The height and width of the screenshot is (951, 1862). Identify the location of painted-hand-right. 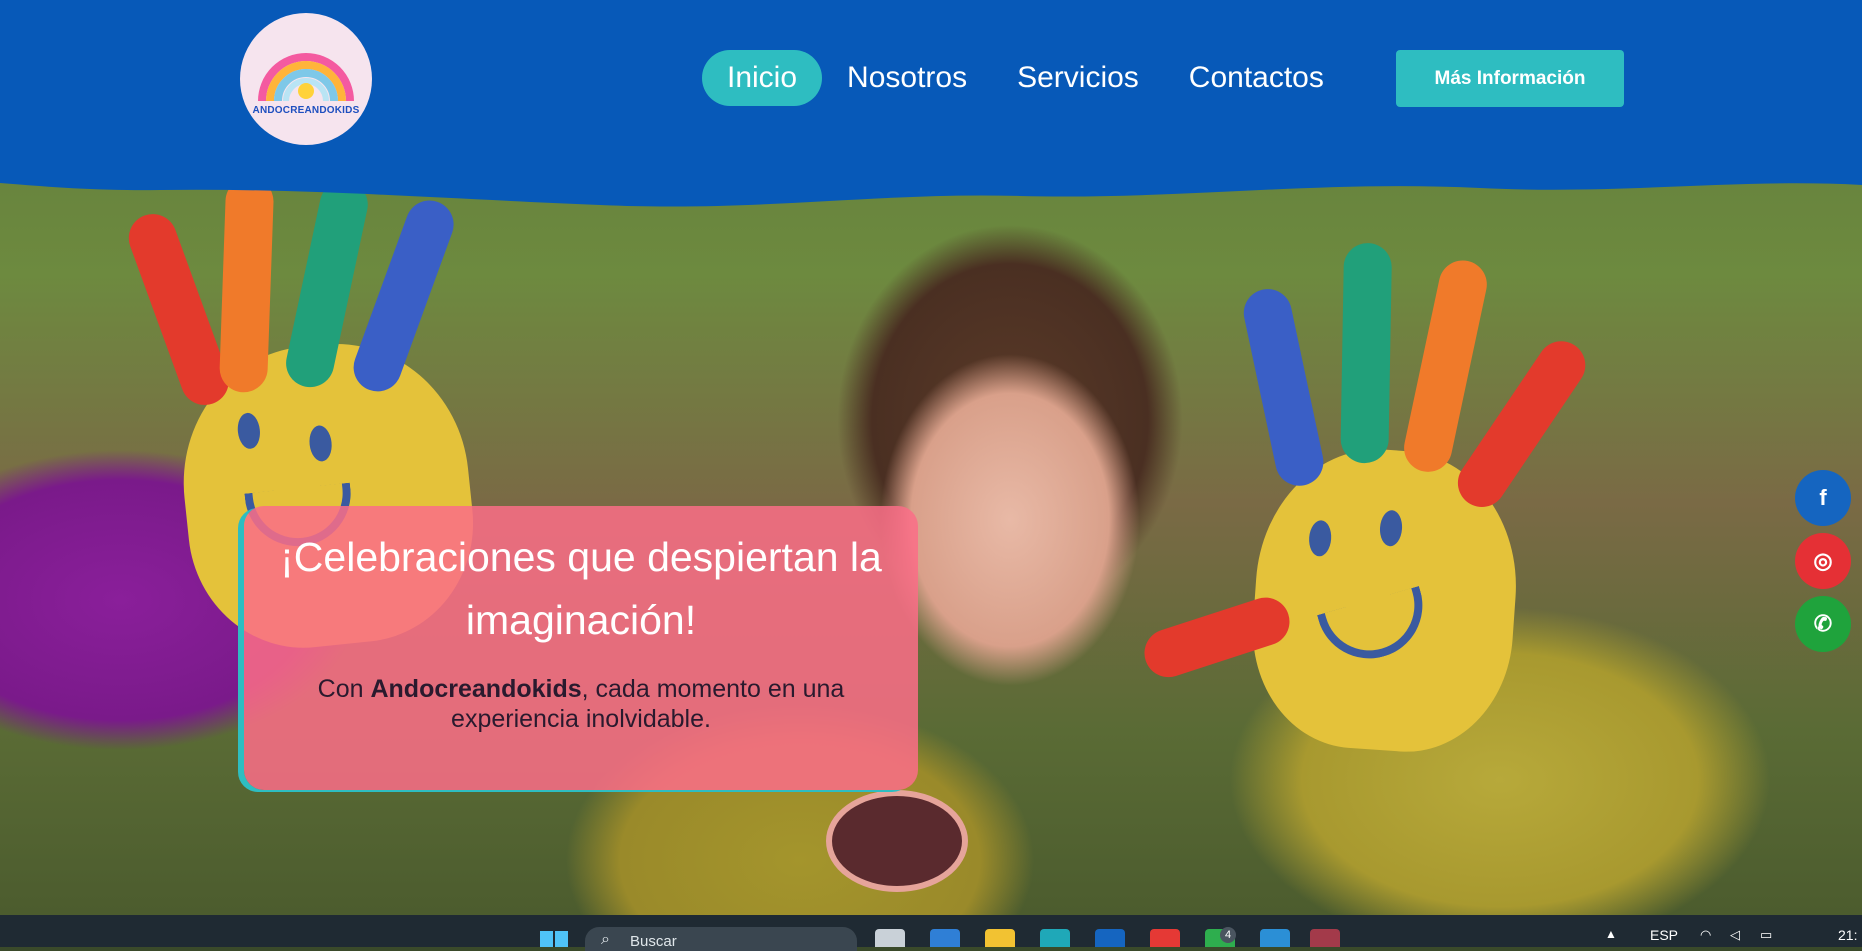
(1366, 500).